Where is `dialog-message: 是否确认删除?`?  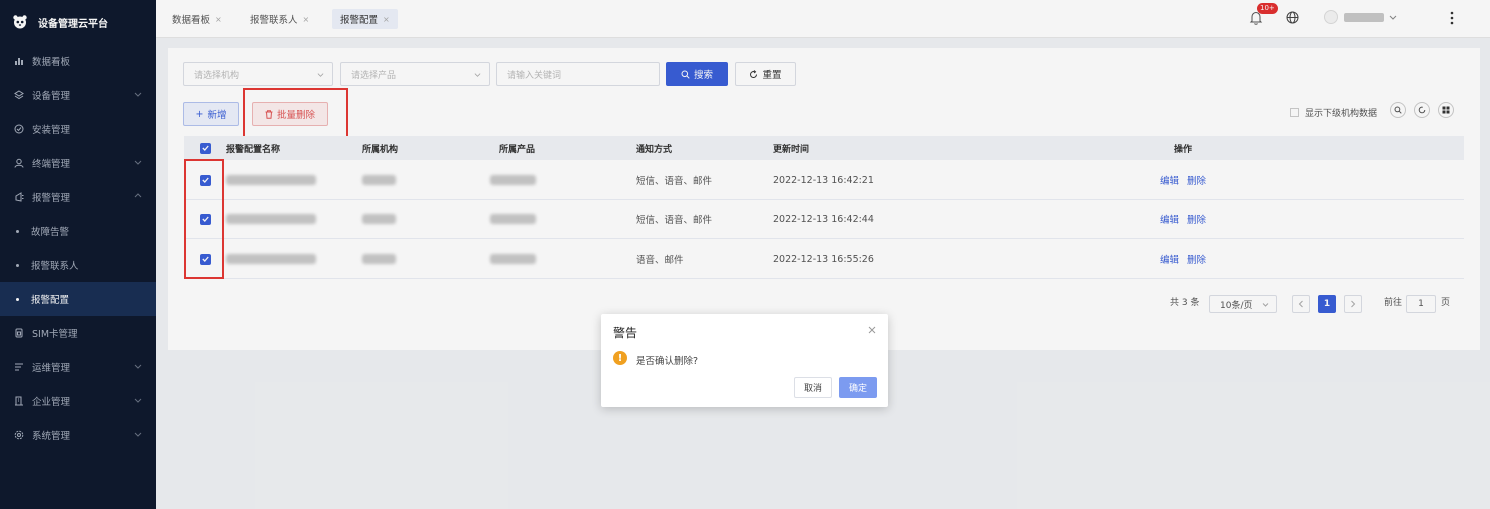 dialog-message: 是否确认删除? is located at coordinates (667, 361).